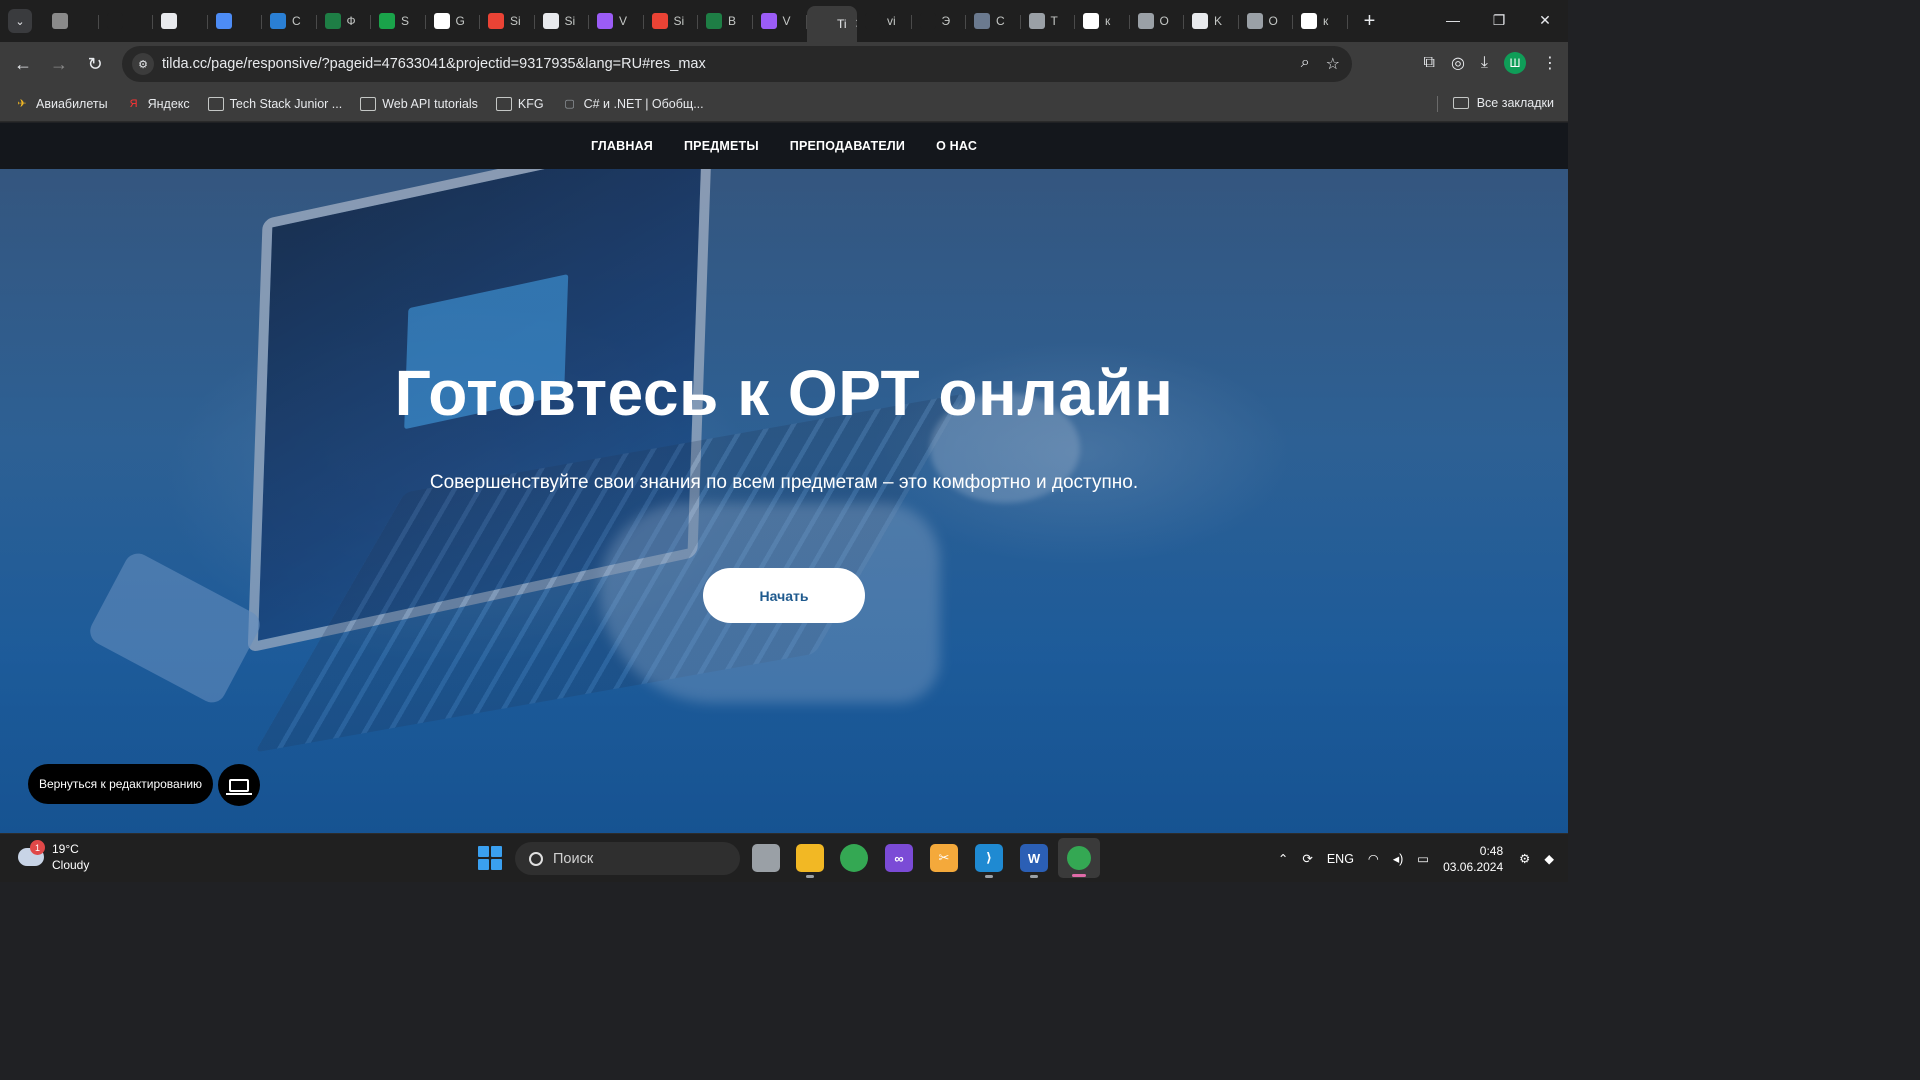 The image size is (1920, 1080). I want to click on volume-icon: ◂), so click(1398, 858).